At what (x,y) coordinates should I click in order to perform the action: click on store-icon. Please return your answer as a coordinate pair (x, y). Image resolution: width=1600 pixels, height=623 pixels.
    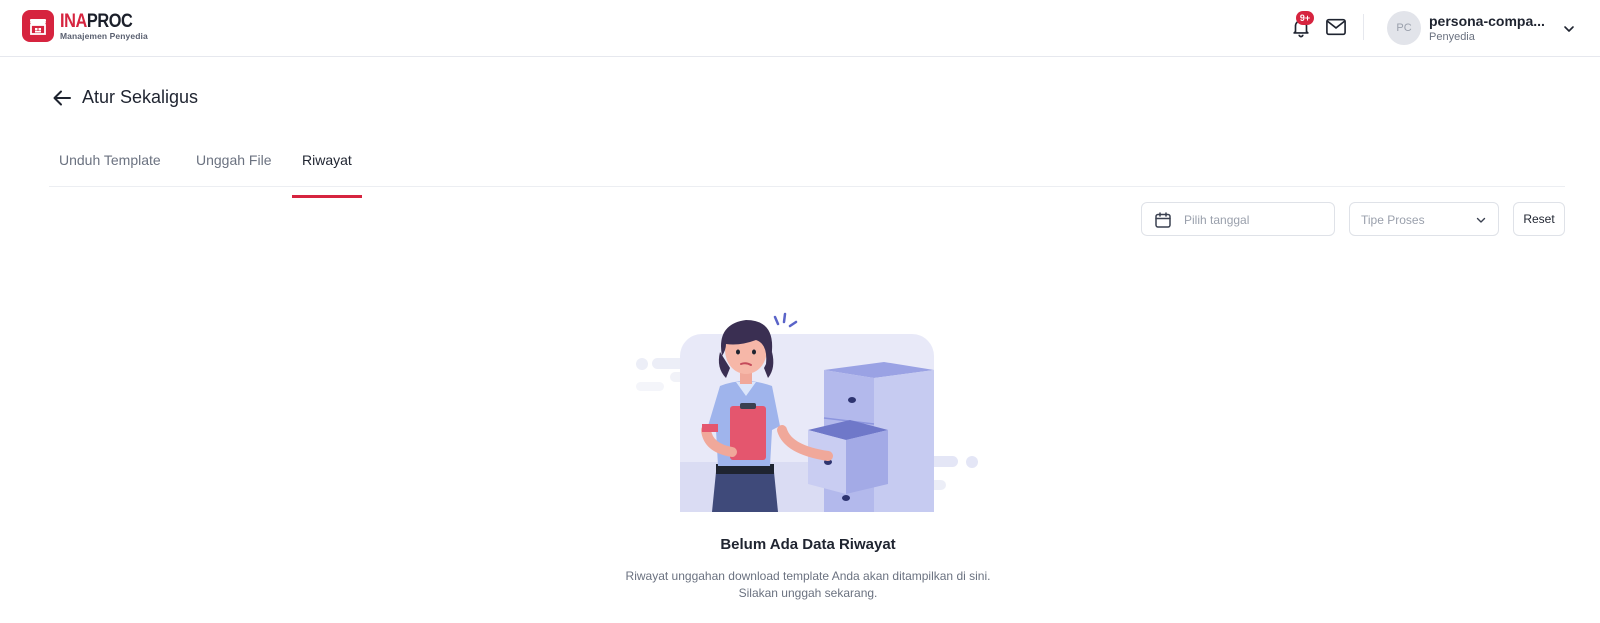
    Looking at the image, I should click on (38, 26).